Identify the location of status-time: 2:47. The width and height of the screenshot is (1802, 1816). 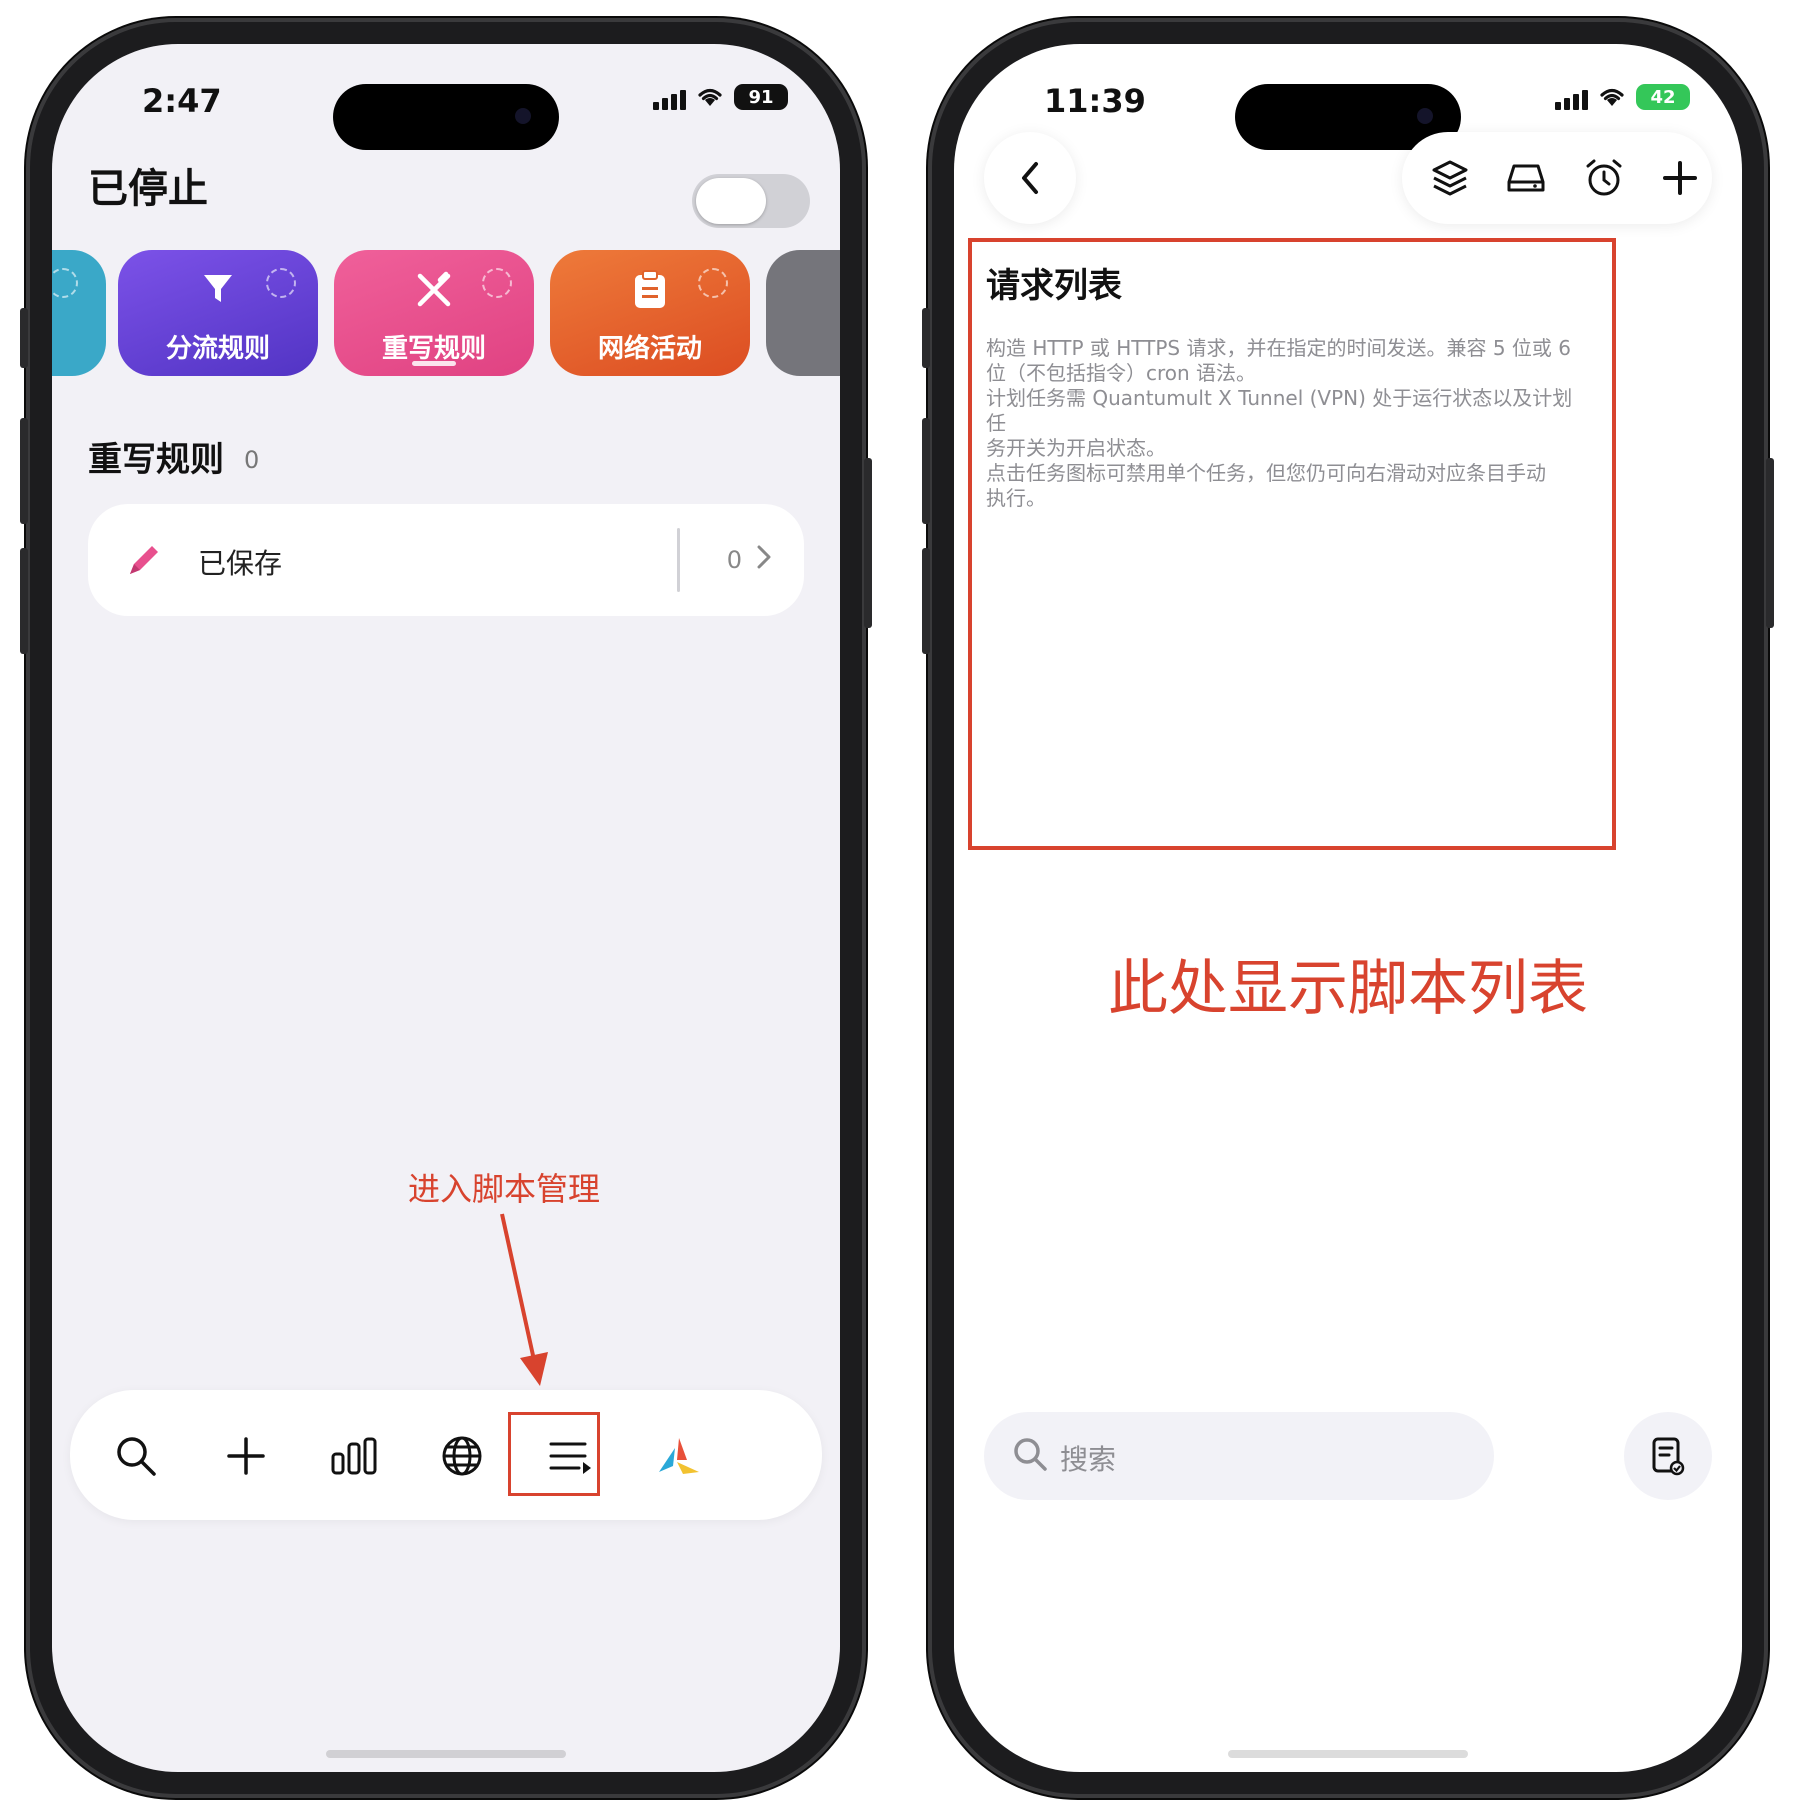
(182, 101).